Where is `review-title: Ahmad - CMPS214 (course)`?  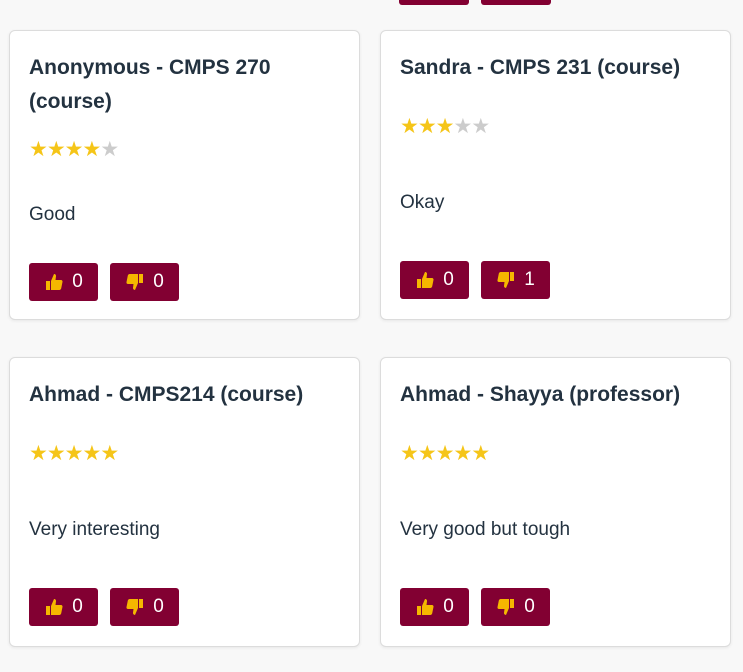
review-title: Ahmad - CMPS214 (course) is located at coordinates (166, 394).